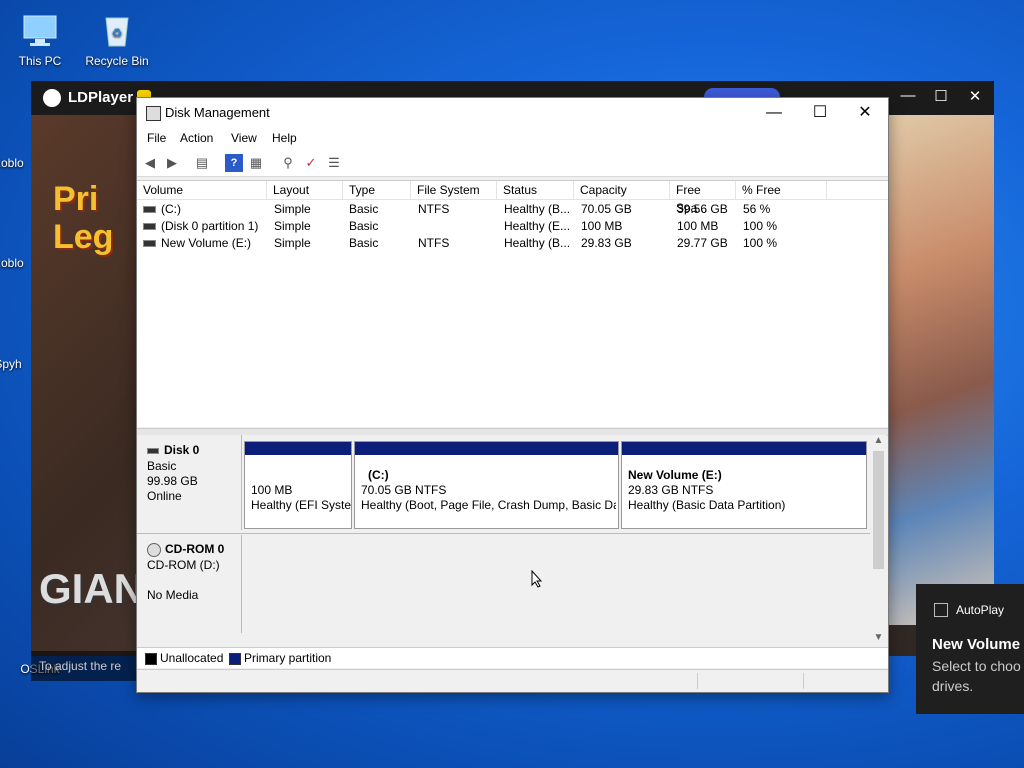 Image resolution: width=1024 pixels, height=768 pixels. What do you see at coordinates (503, 533) in the screenshot?
I see `disk-separator` at bounding box center [503, 533].